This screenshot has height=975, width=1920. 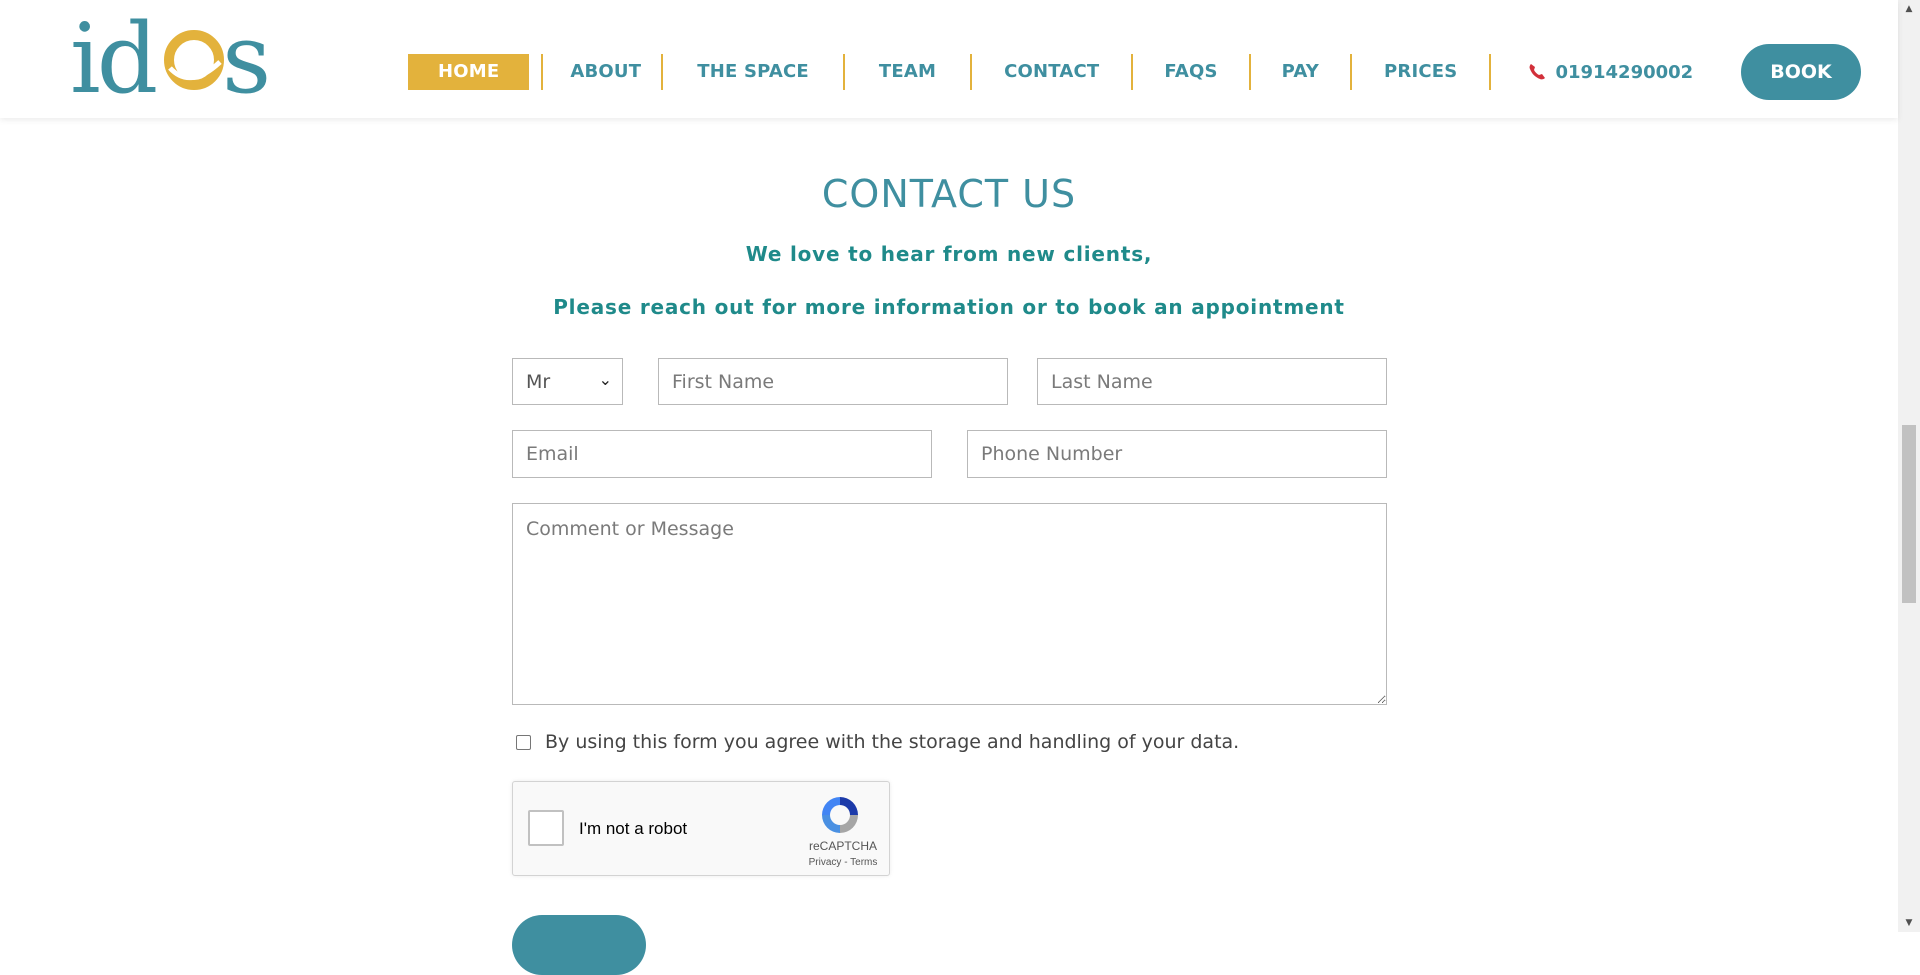 I want to click on consent-checkbox, so click(x=523, y=742).